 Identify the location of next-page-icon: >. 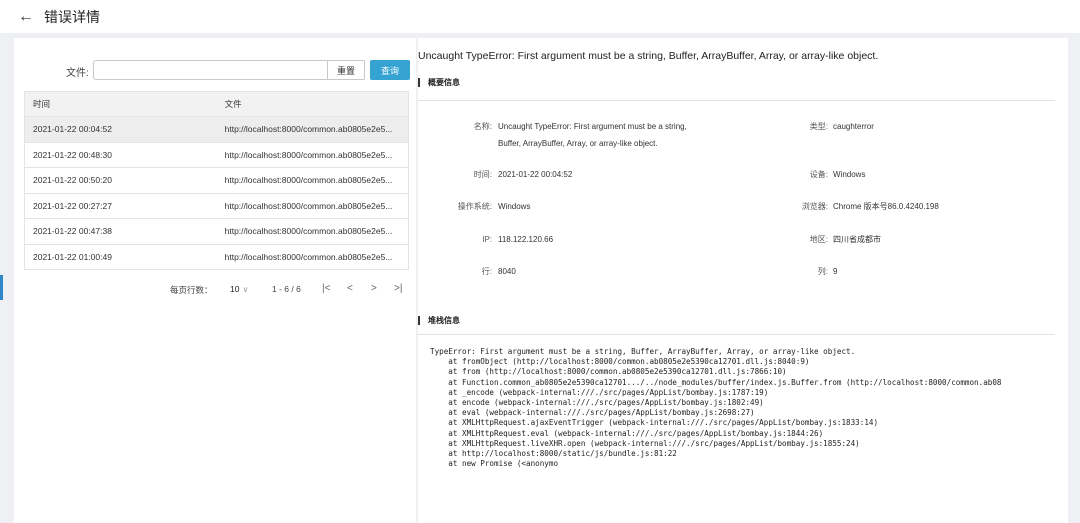
(374, 288).